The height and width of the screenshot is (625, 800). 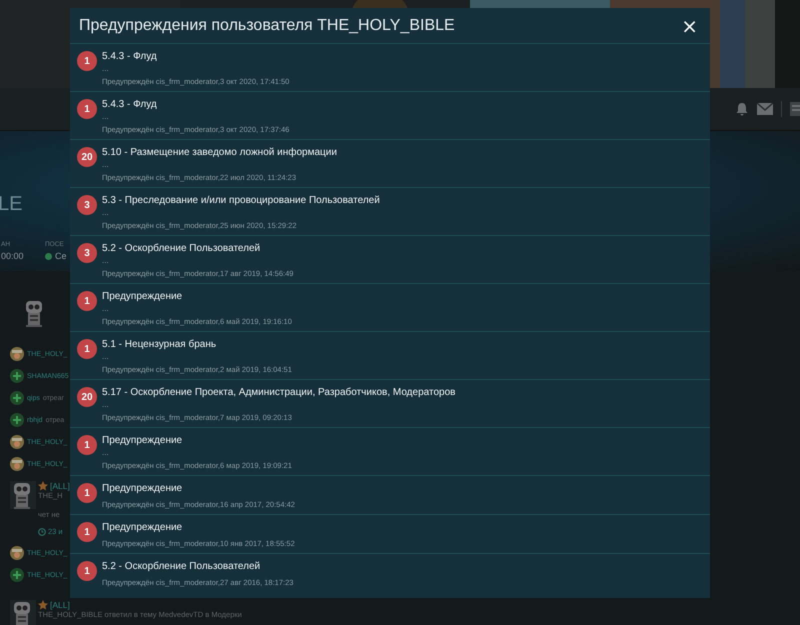 I want to click on mail-icon, so click(x=765, y=109).